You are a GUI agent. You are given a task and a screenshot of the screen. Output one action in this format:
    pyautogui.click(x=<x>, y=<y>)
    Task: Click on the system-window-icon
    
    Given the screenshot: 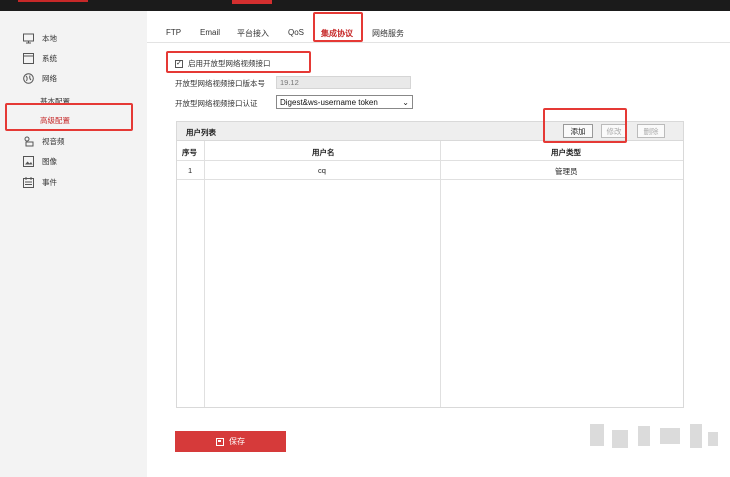 What is the action you would take?
    pyautogui.click(x=28, y=58)
    